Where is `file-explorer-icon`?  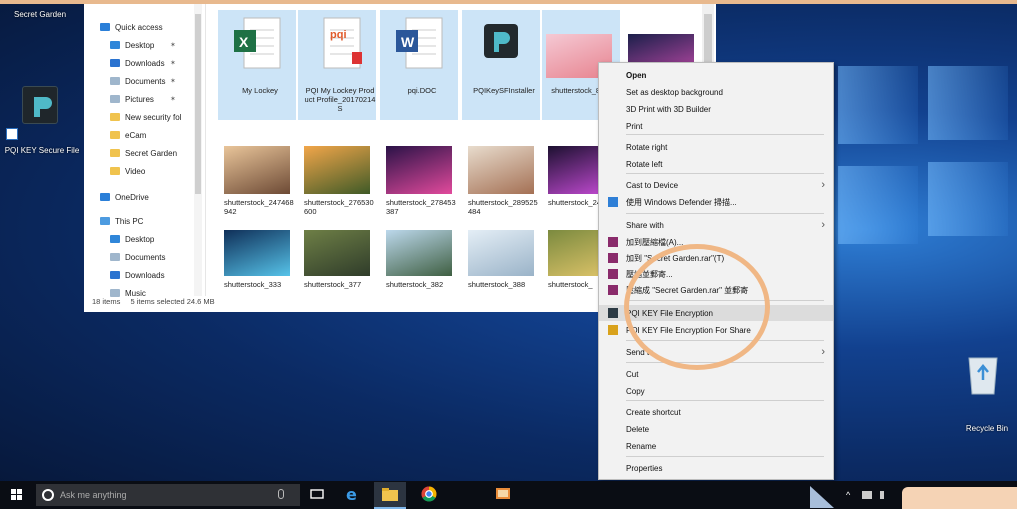
file-explorer-icon is located at coordinates (390, 495).